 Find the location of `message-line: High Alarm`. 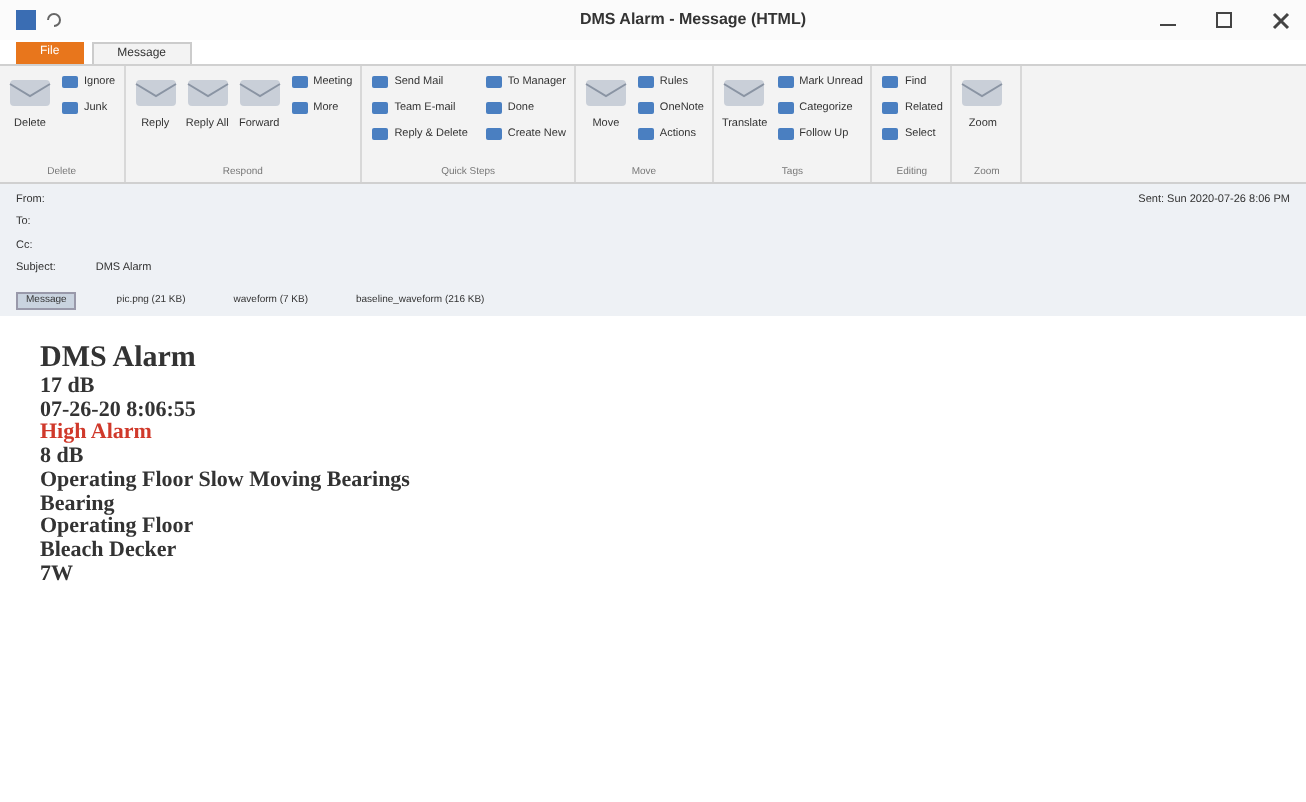

message-line: High Alarm is located at coordinates (97, 434).